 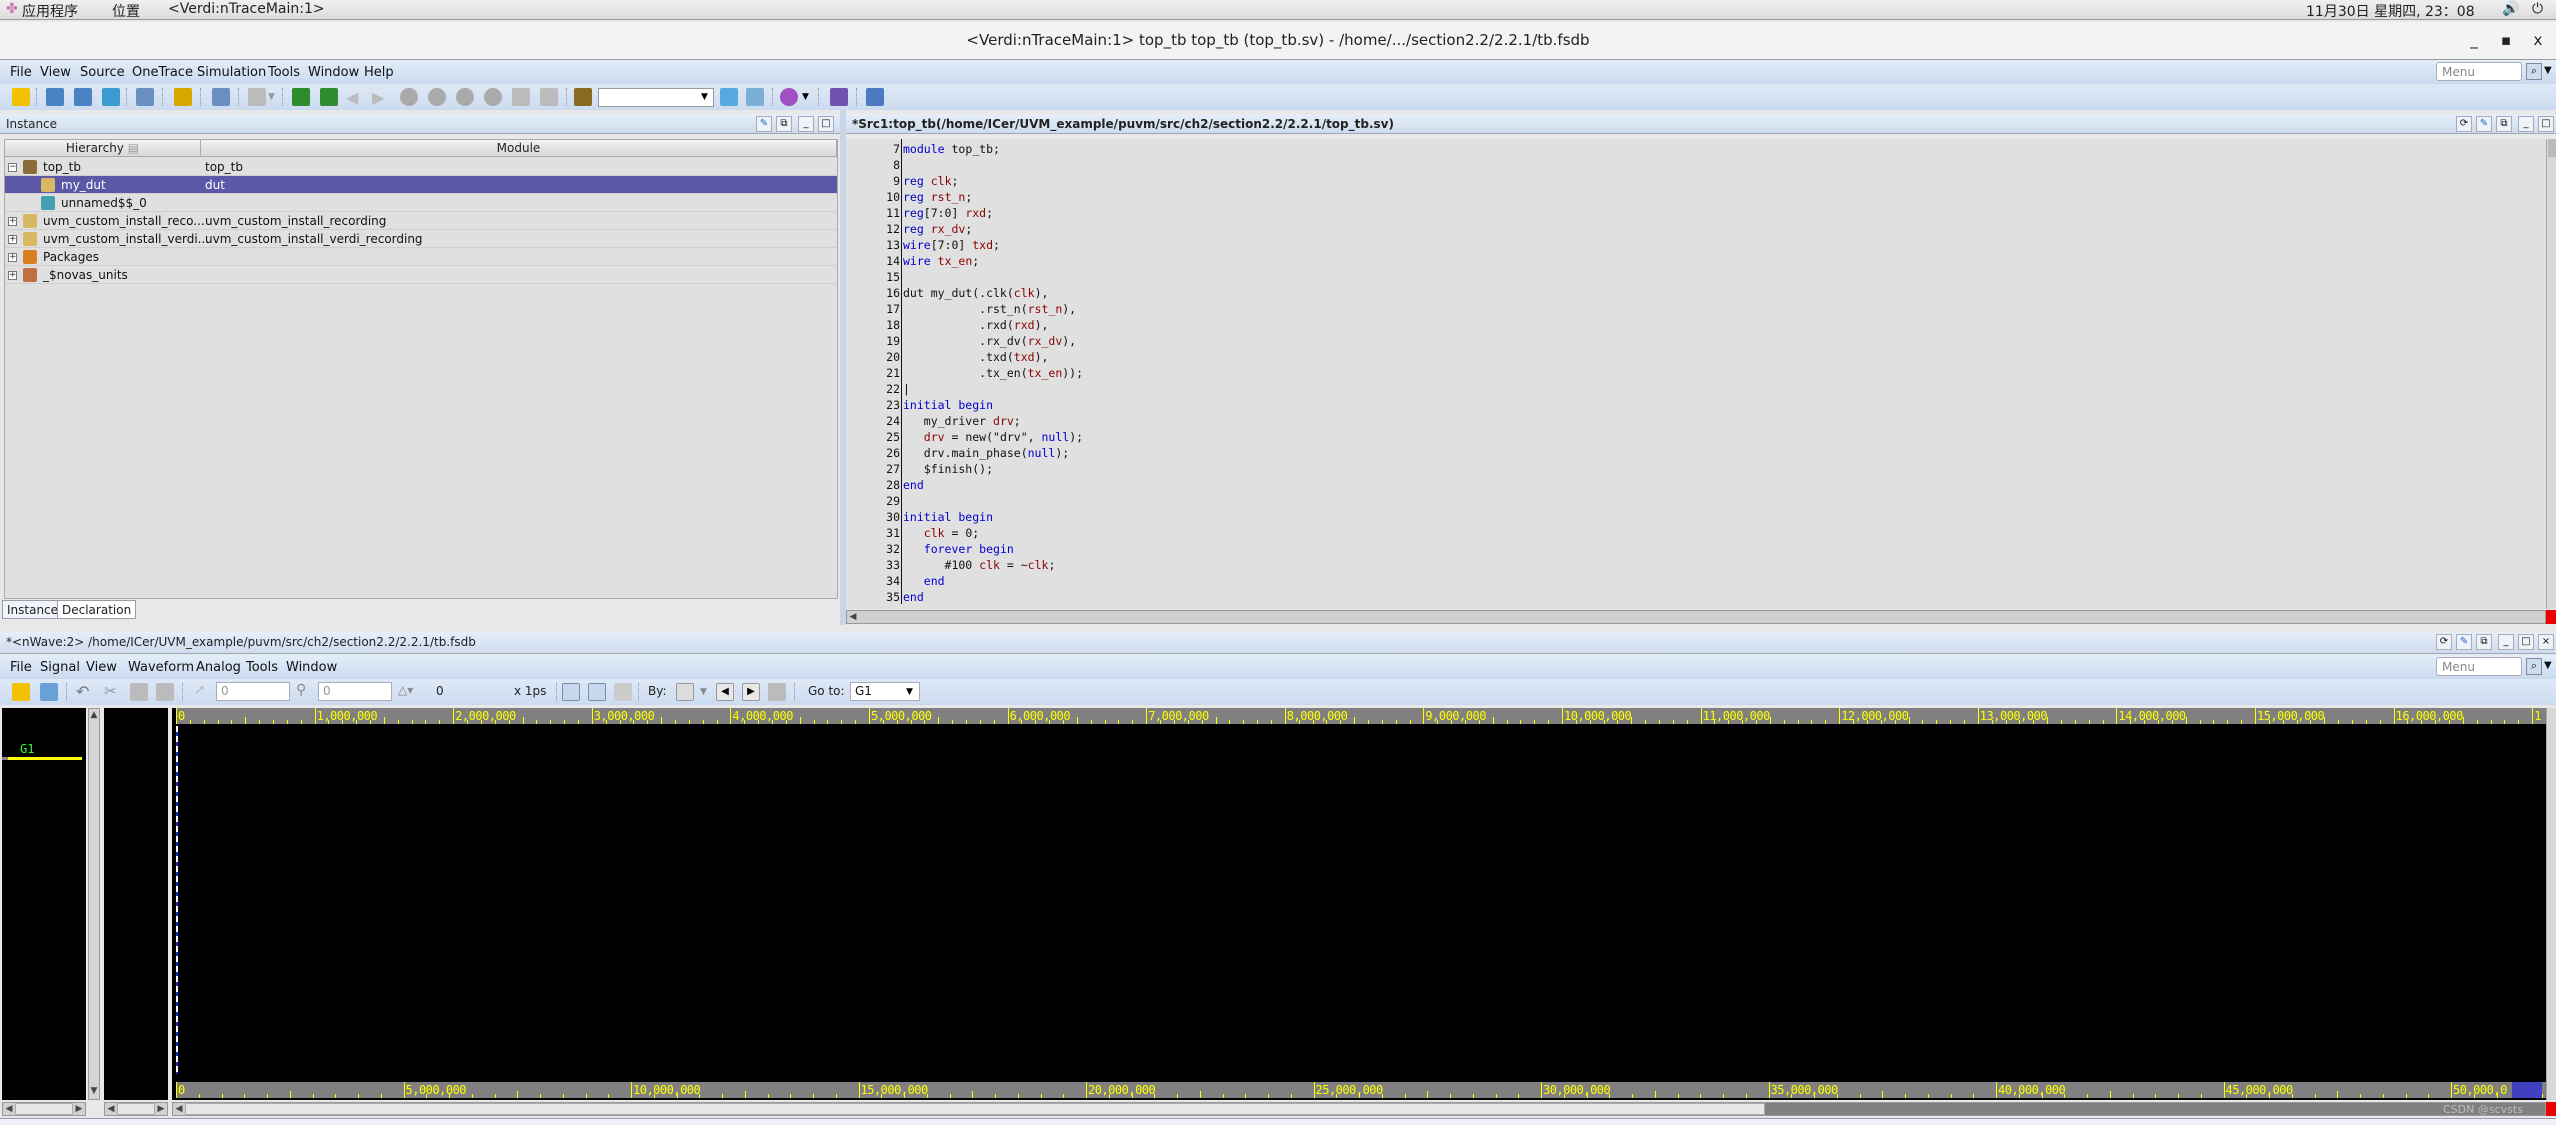 What do you see at coordinates (21, 692) in the screenshot?
I see `open-file-icon` at bounding box center [21, 692].